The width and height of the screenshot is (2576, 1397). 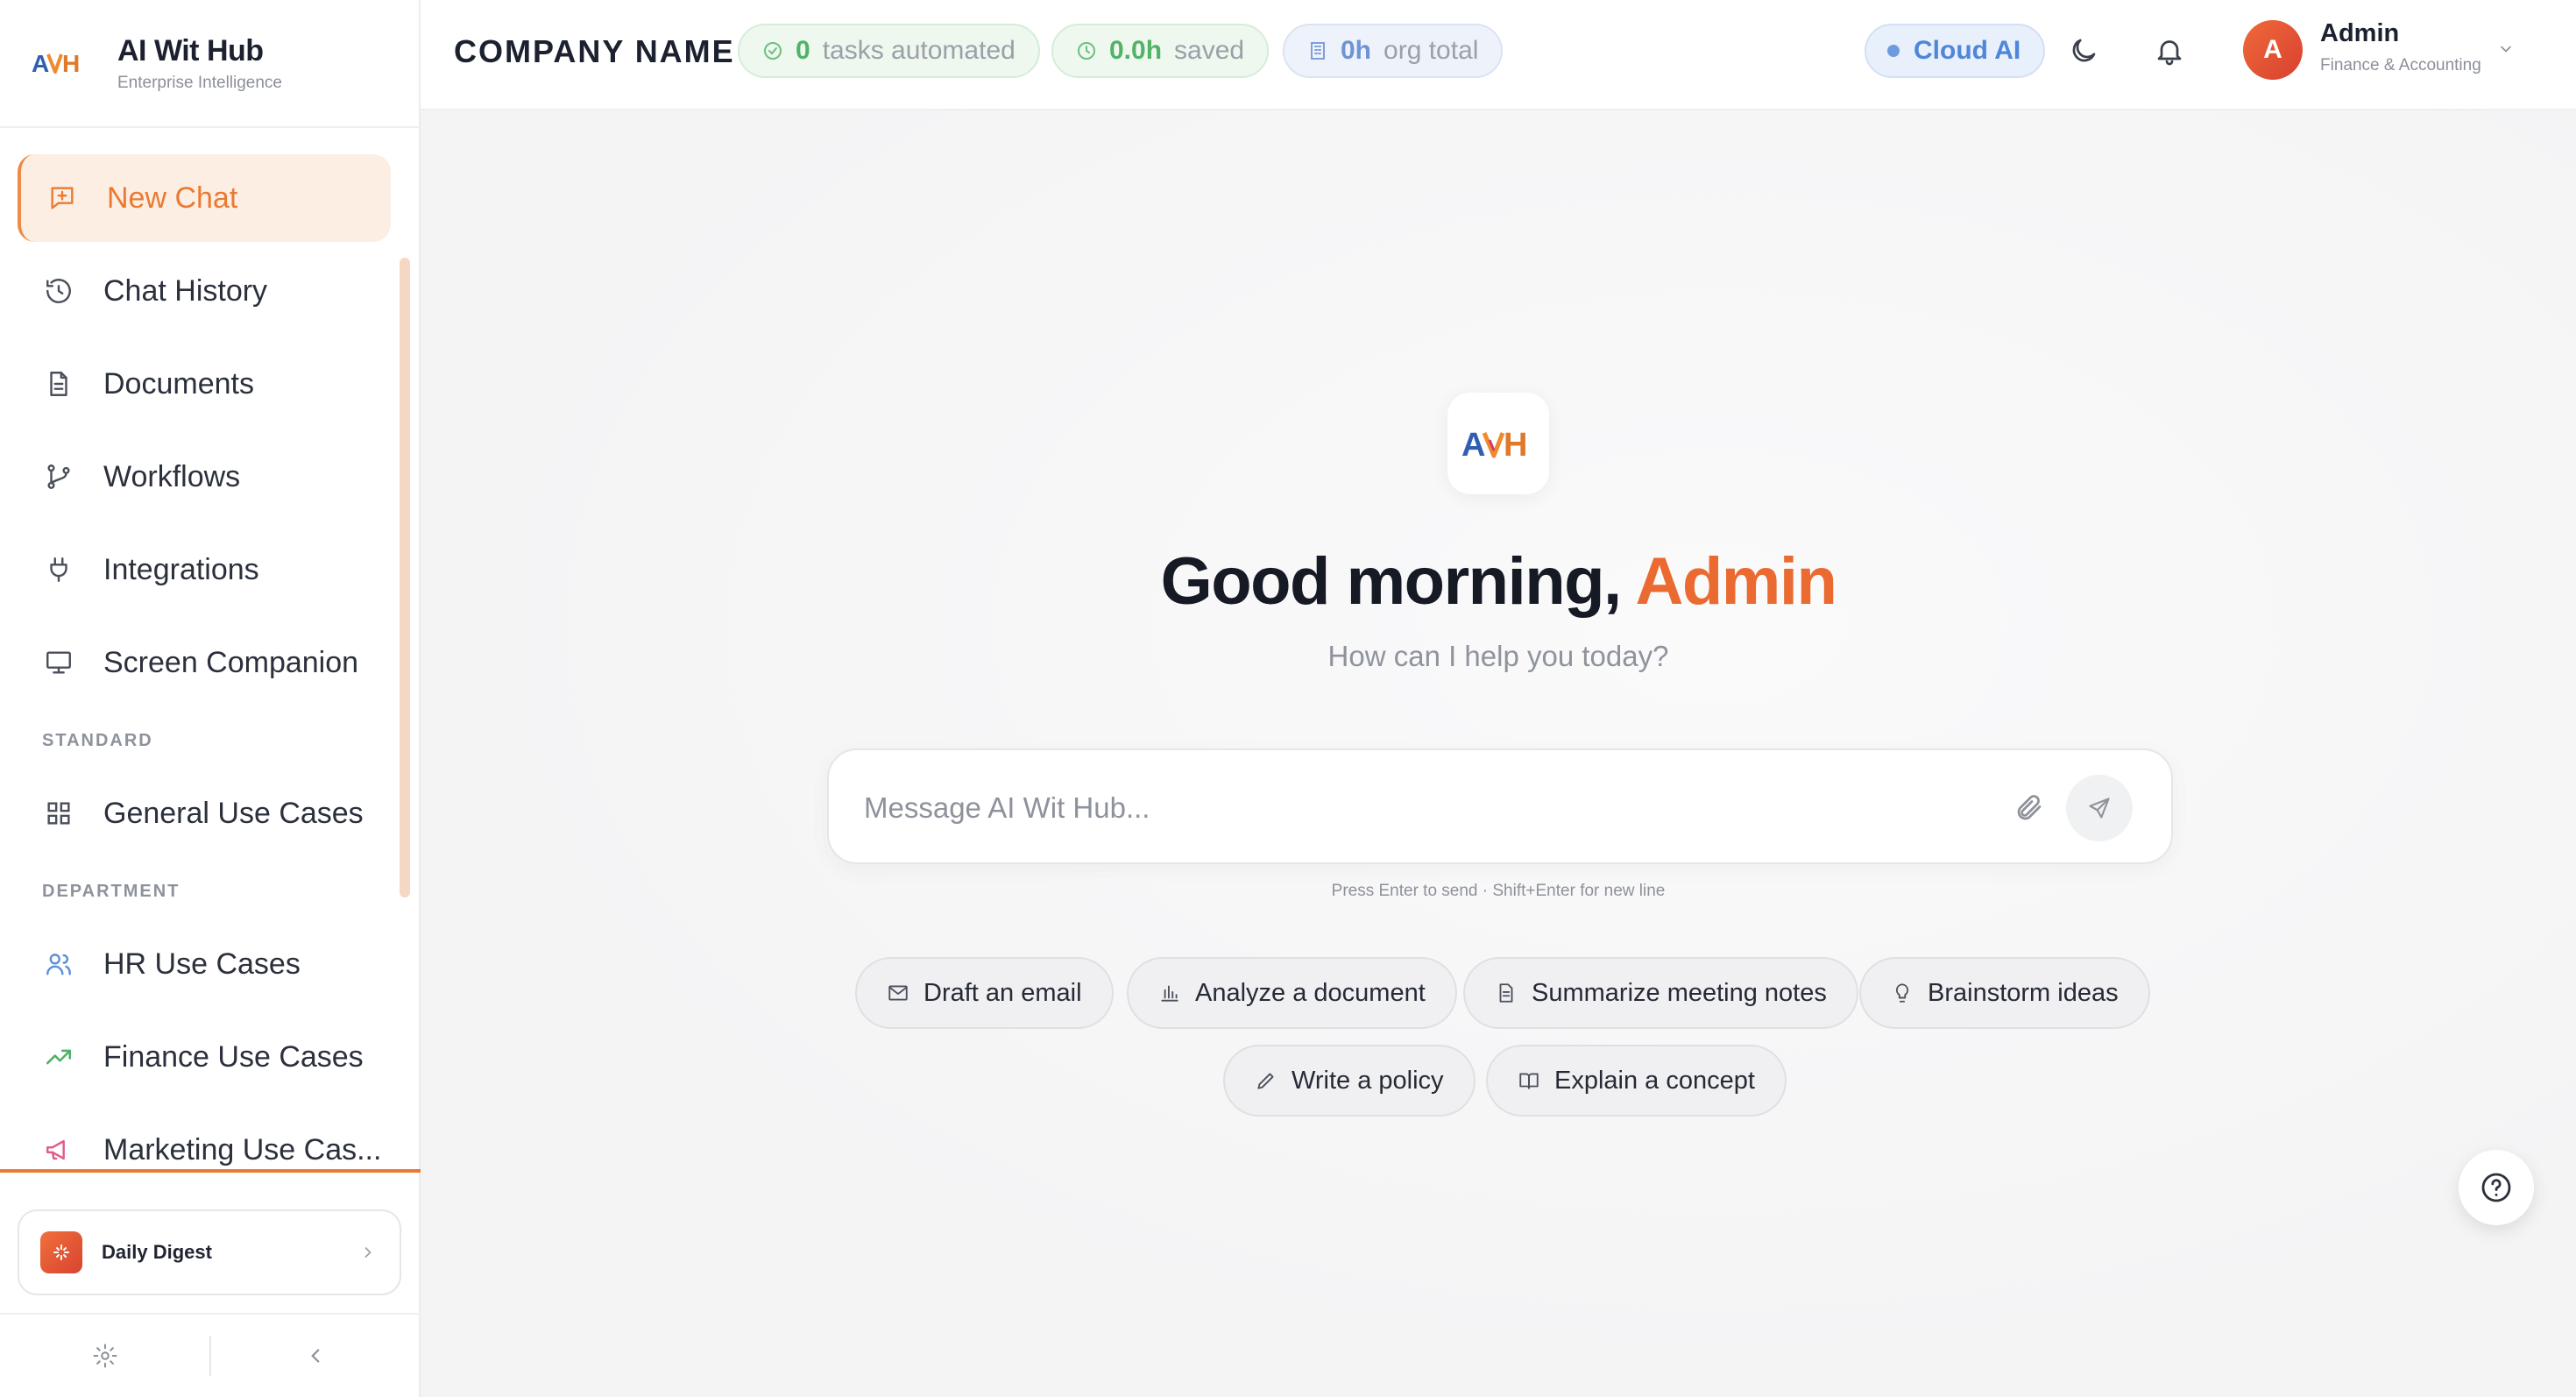 I want to click on suggestion-draft-email: Draft an email, so click(x=984, y=993).